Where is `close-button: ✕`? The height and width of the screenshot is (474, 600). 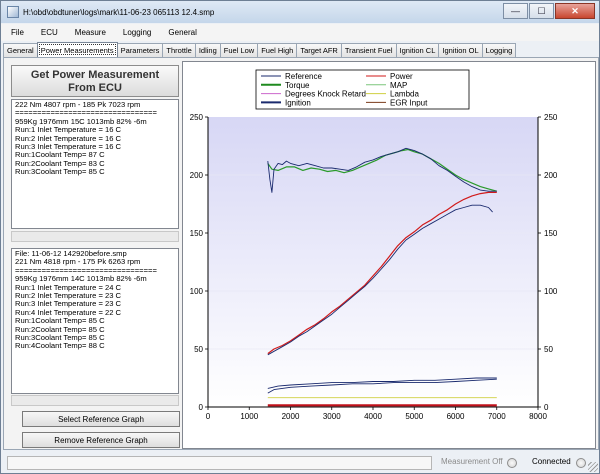 close-button: ✕ is located at coordinates (575, 11).